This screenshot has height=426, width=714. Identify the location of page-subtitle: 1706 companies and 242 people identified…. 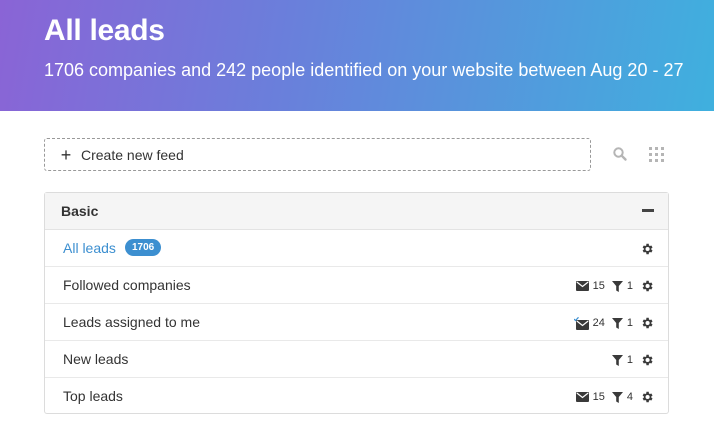
(364, 70).